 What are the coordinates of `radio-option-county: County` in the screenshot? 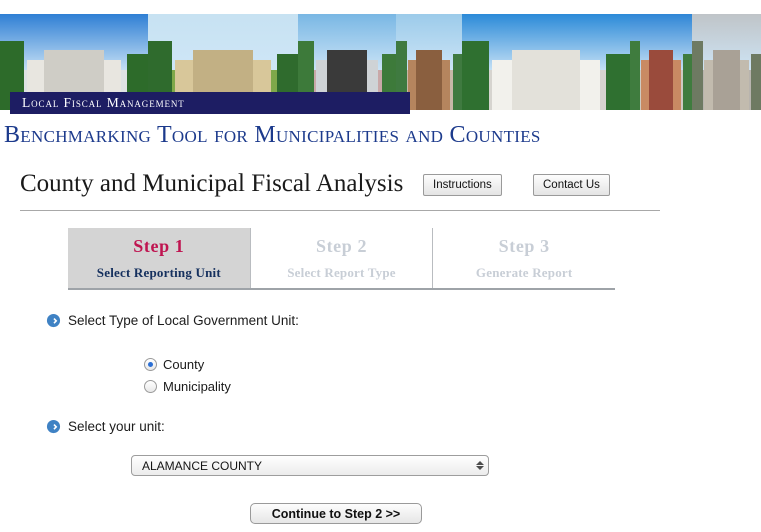 It's located at (187, 364).